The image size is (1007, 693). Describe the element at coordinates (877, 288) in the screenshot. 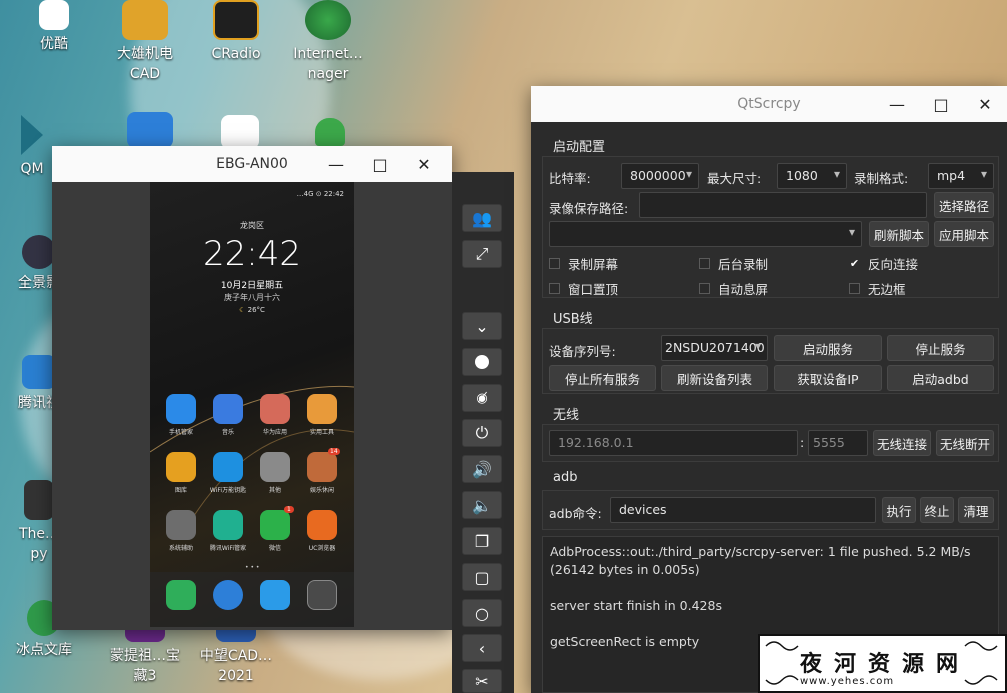

I see `frameless-checkbox: 无边框` at that location.